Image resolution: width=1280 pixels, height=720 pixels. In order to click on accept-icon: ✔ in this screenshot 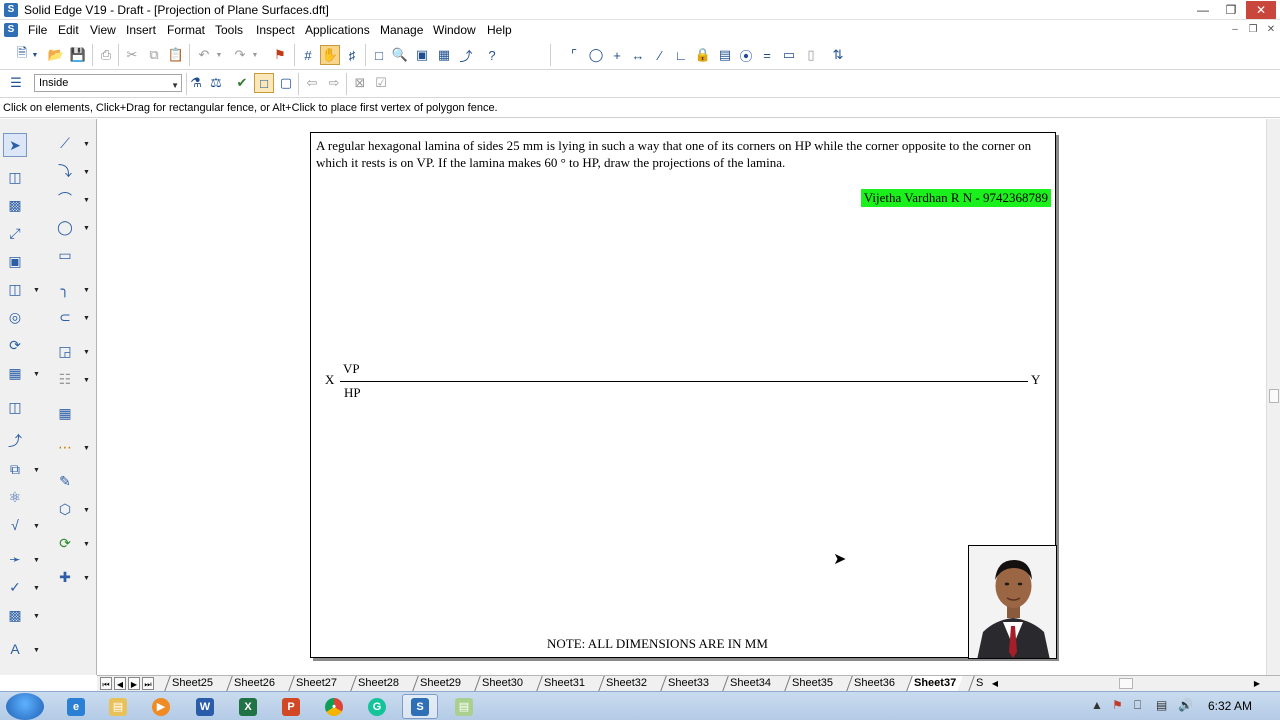, I will do `click(242, 83)`.